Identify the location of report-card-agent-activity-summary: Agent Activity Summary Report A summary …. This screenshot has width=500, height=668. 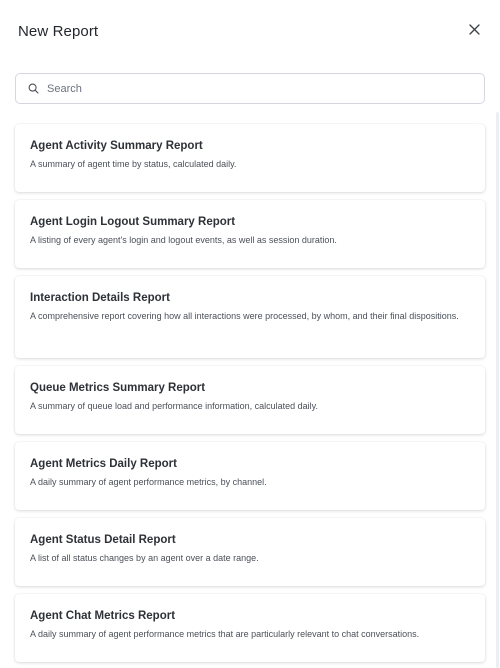
(250, 158).